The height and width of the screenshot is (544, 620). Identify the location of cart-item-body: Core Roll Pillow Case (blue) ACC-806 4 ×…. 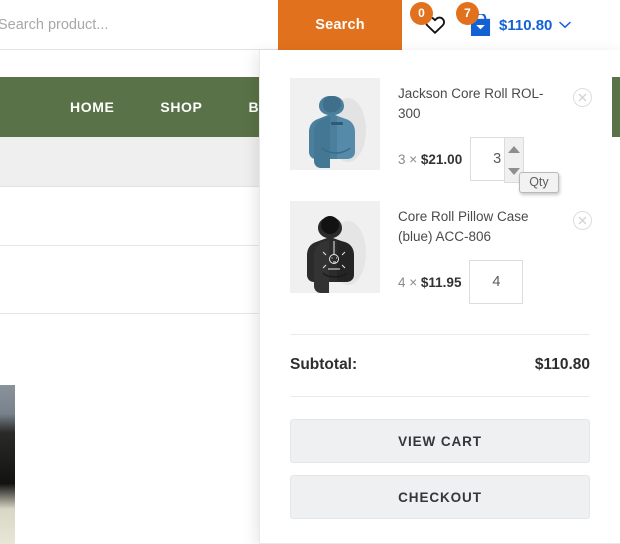
(494, 253).